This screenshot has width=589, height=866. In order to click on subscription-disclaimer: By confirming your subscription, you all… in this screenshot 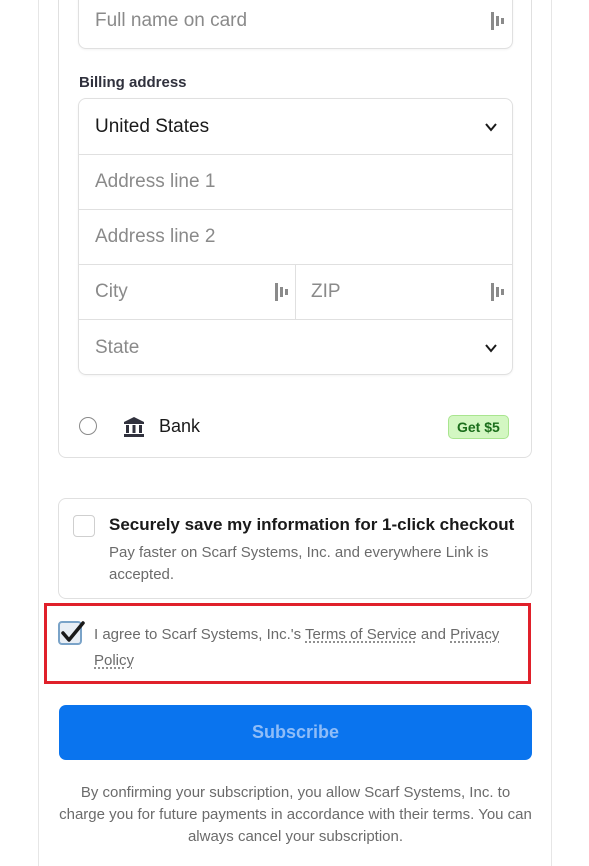, I will do `click(295, 814)`.